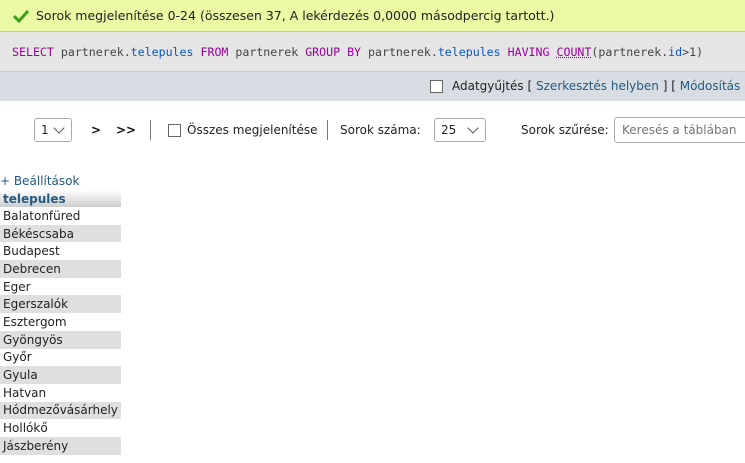 Image resolution: width=745 pixels, height=463 pixels. I want to click on table-row: Budapest, so click(60, 251).